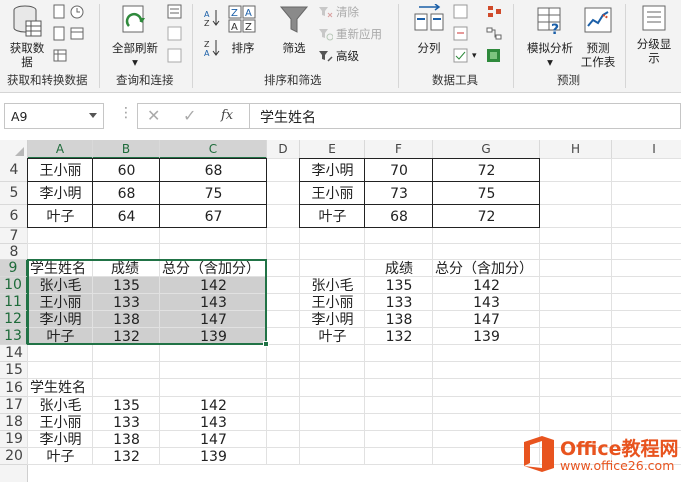  What do you see at coordinates (213, 193) in the screenshot?
I see `cell-c5: 75` at bounding box center [213, 193].